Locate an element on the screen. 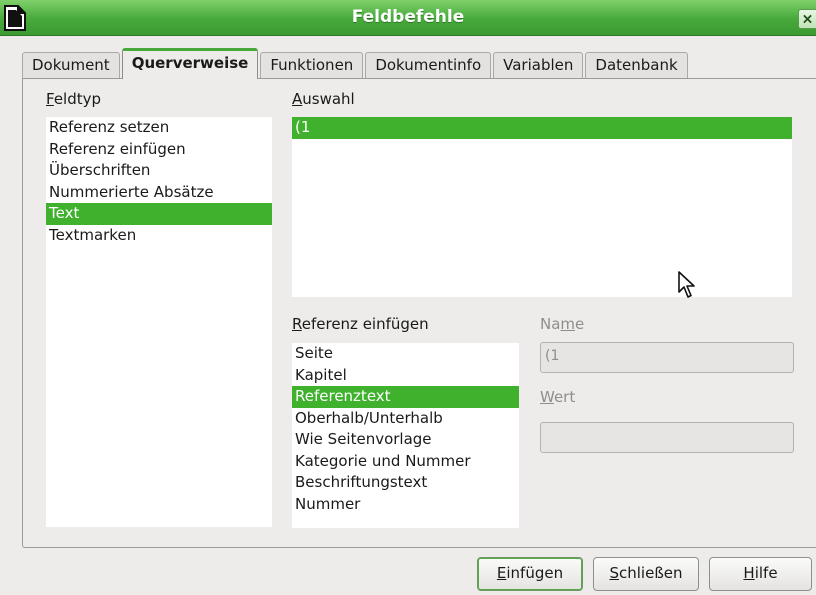  tab-datenbank: Datenbank is located at coordinates (636, 65).